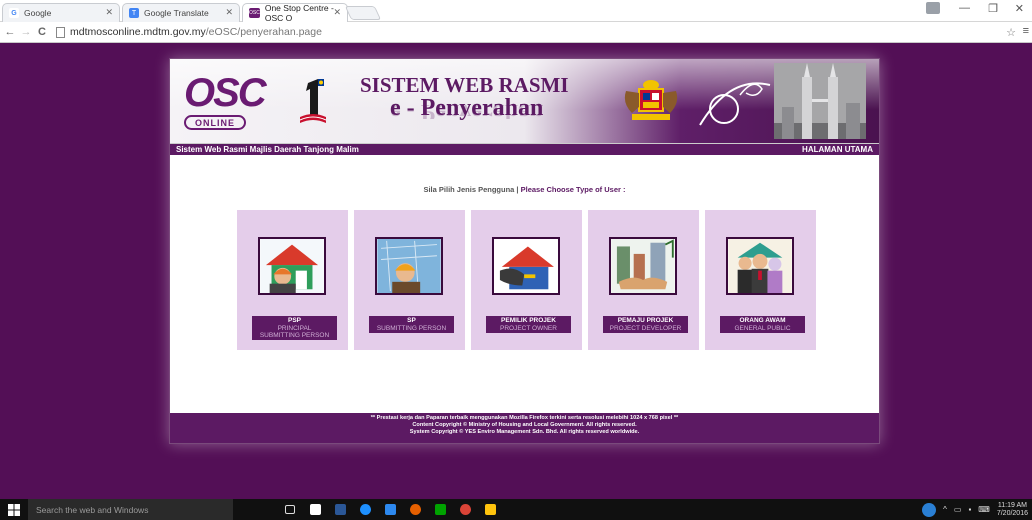  Describe the element at coordinates (294, 335) in the screenshot. I see `card-subtitle-2: SUBMITTING PERSON` at that location.